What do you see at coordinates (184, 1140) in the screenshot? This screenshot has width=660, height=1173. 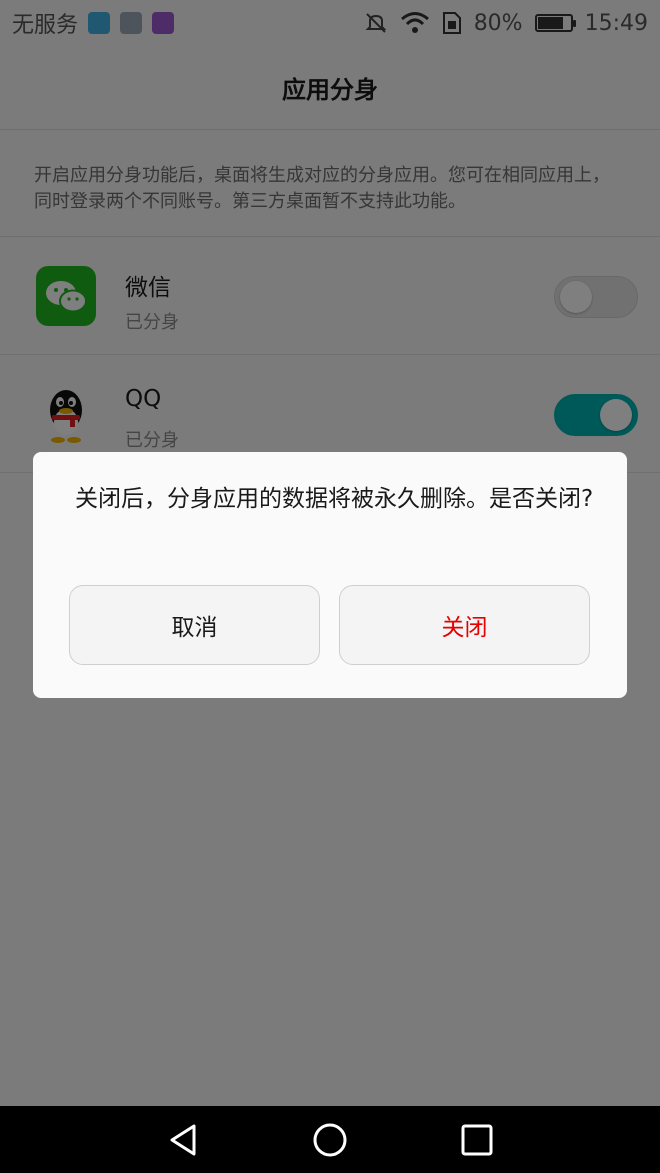 I see `back-icon` at bounding box center [184, 1140].